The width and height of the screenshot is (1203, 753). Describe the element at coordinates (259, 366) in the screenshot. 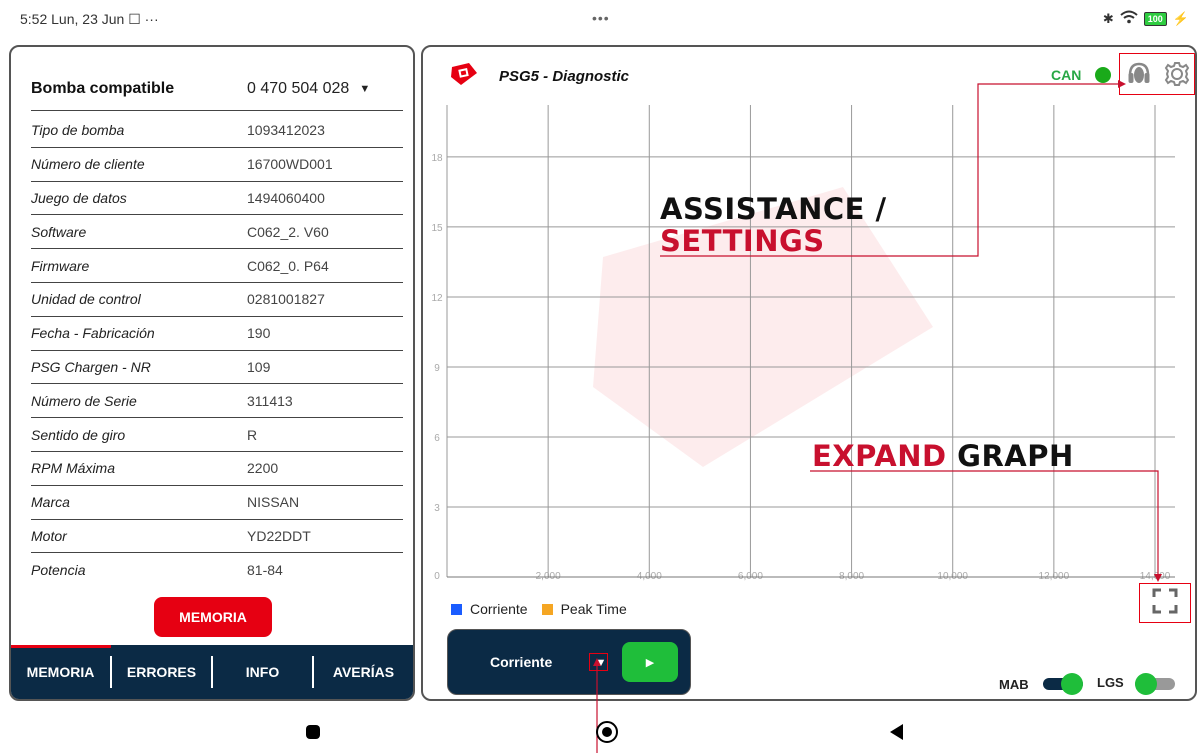

I see `row-value: 109` at that location.